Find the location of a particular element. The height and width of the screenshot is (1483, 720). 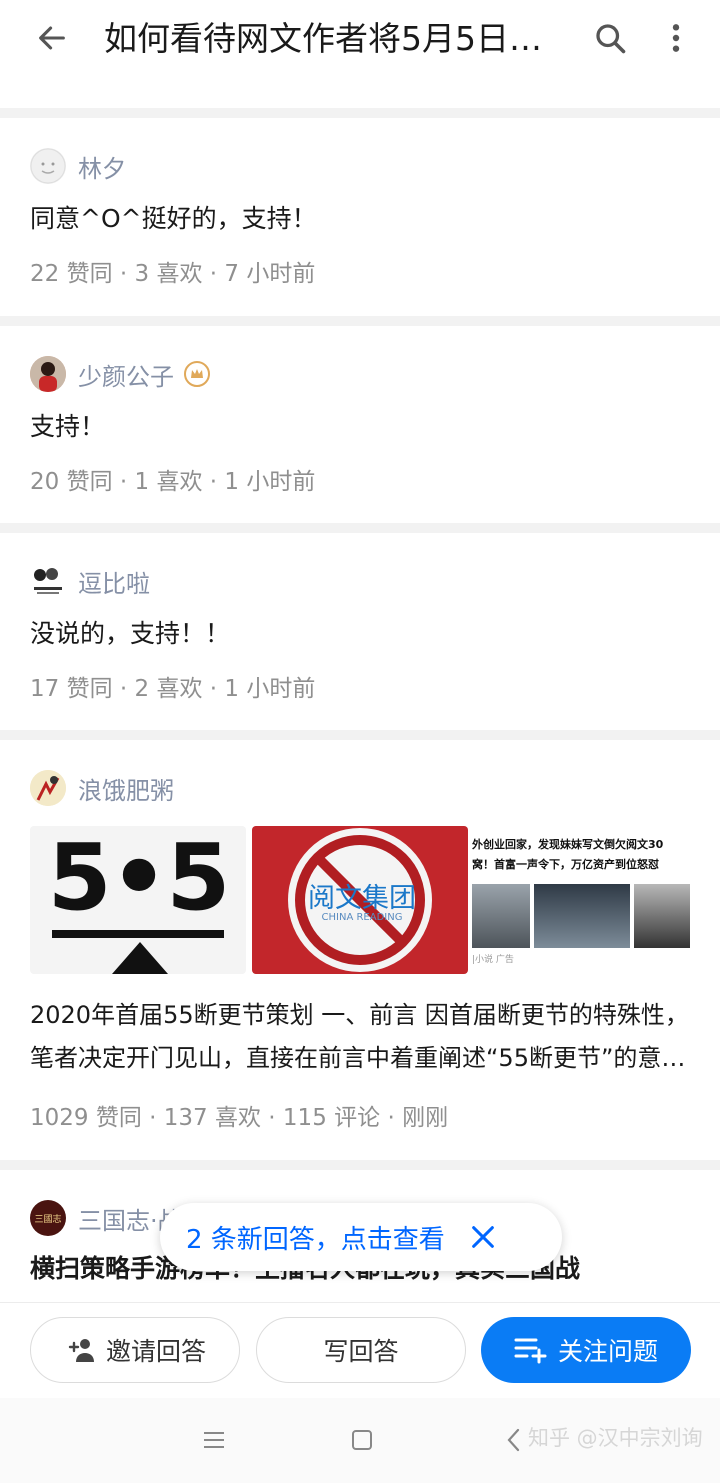

watermark: 知乎 @汉中宗刘询 is located at coordinates (615, 1438).